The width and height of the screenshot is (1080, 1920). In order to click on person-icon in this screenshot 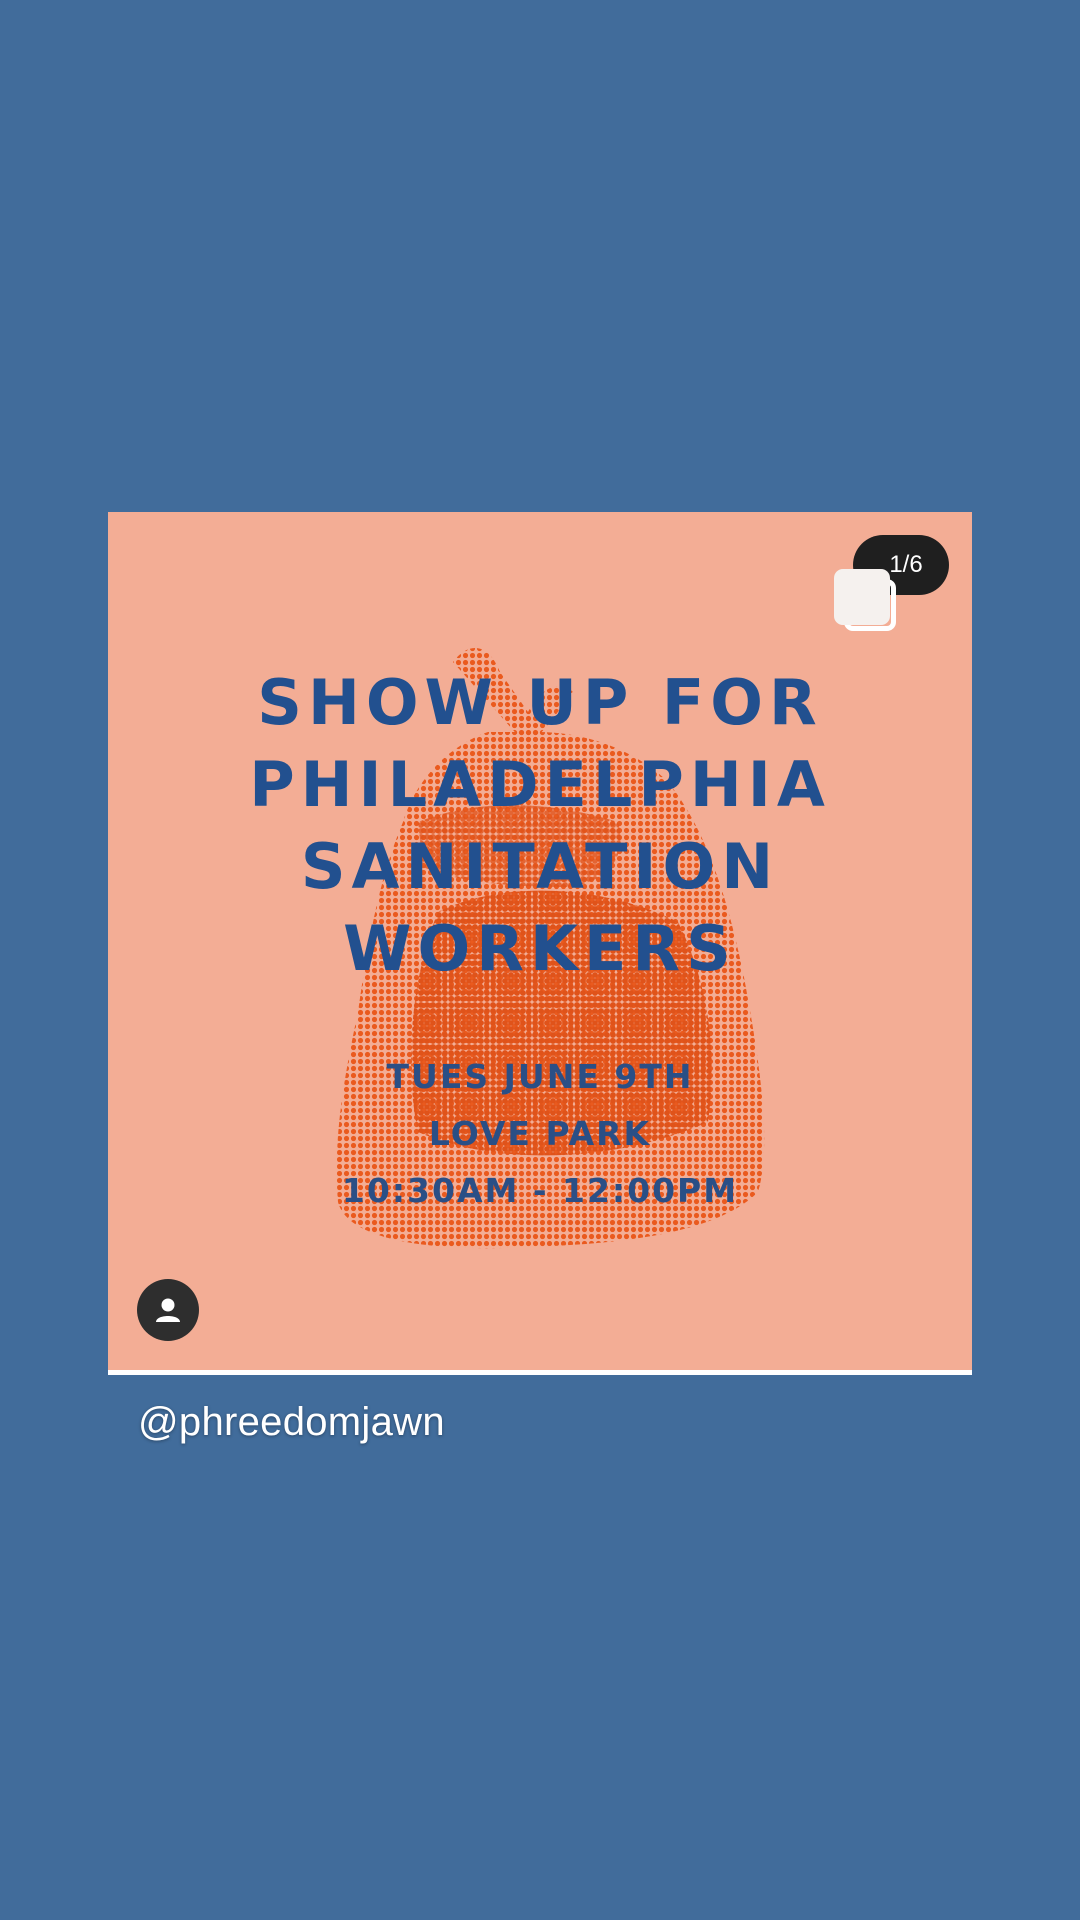, I will do `click(168, 1310)`.